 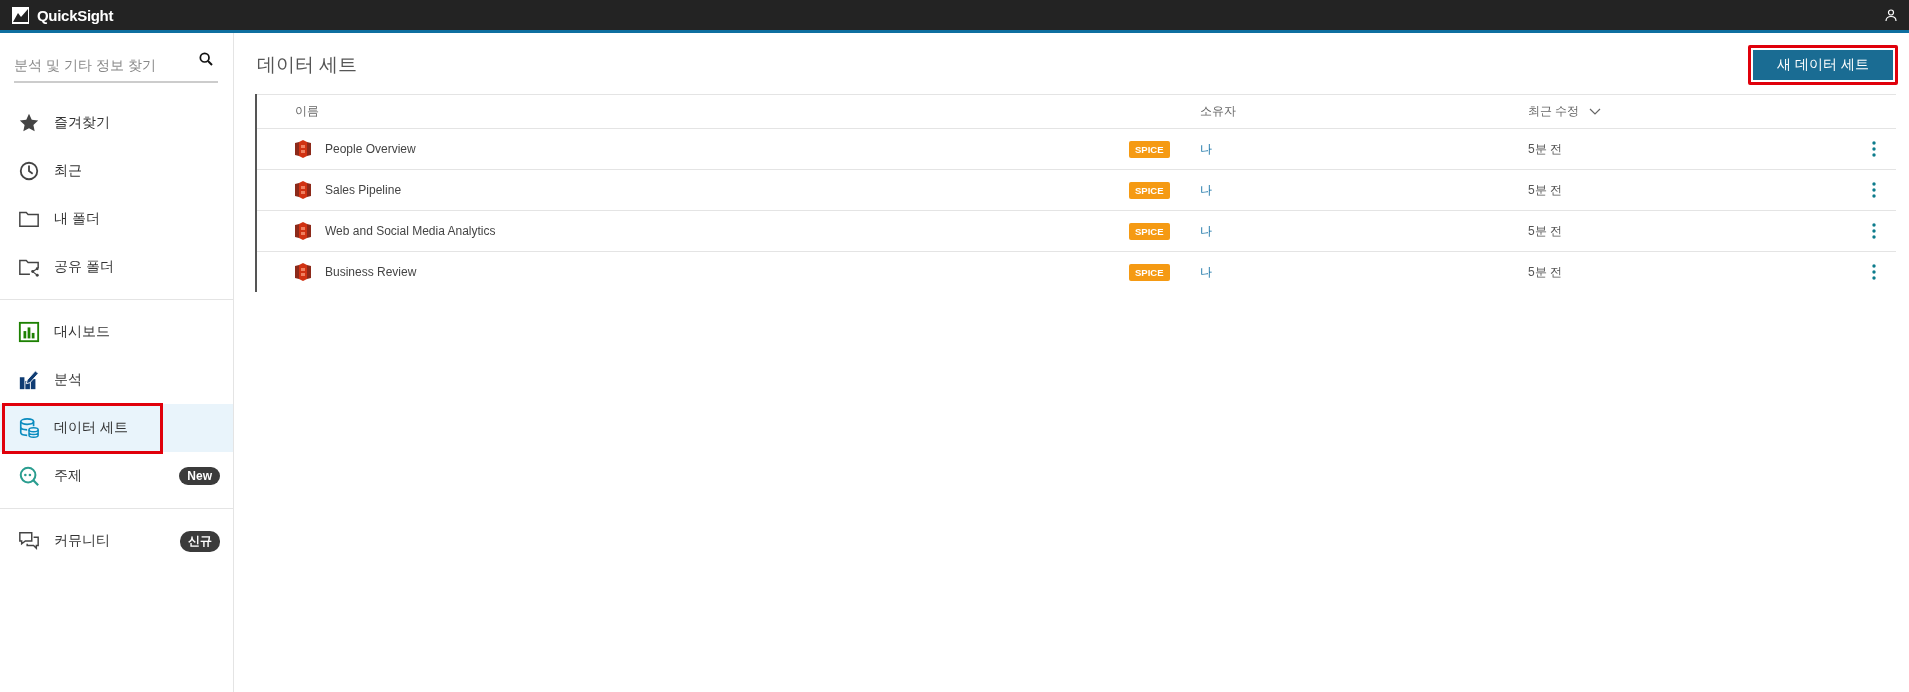 What do you see at coordinates (29, 380) in the screenshot?
I see `chart-pencil-icon` at bounding box center [29, 380].